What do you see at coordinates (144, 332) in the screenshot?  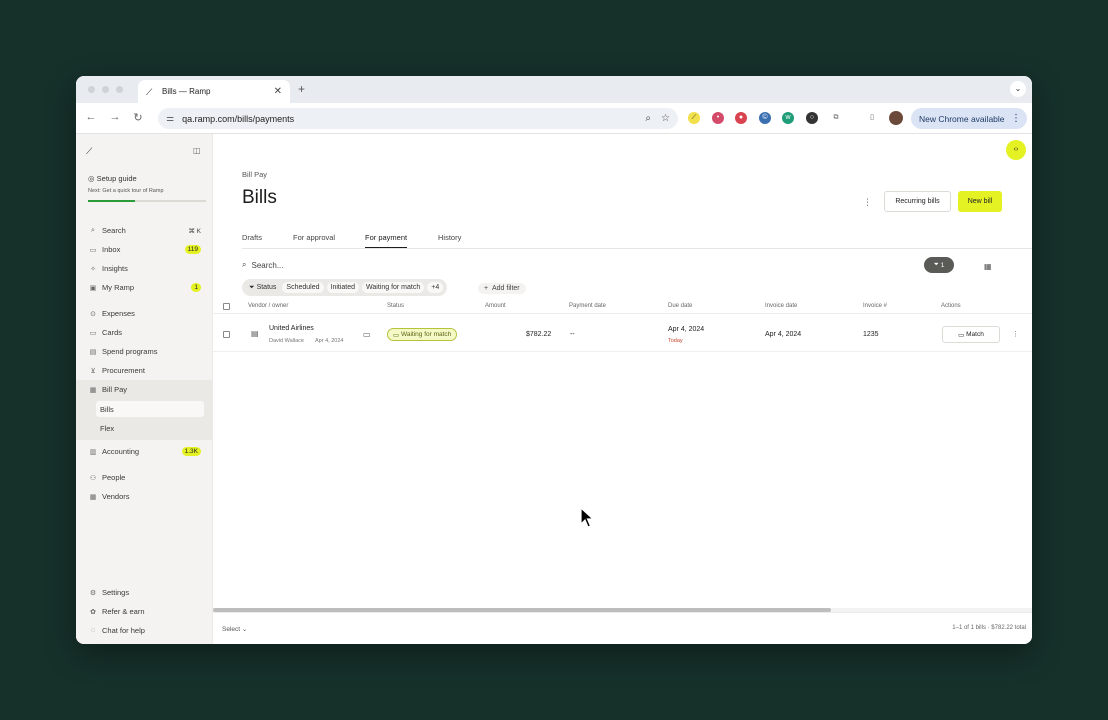 I see `sidebar-item-cards: ▭ Cards` at bounding box center [144, 332].